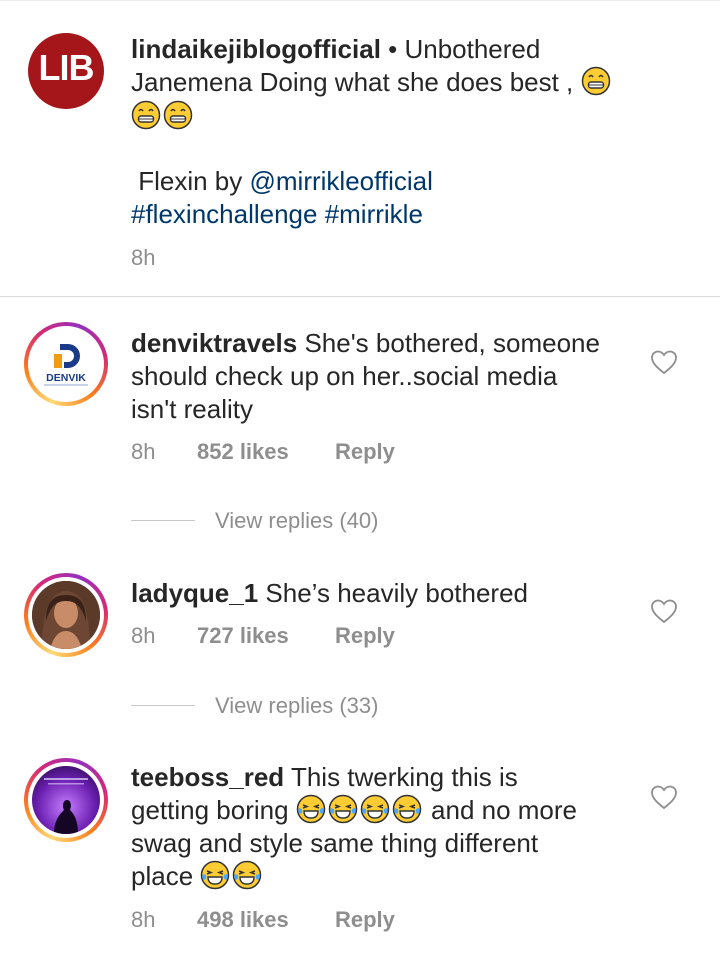  I want to click on caption-line-1: lindaikejiblogofficial • Unbothered, so click(411, 49).